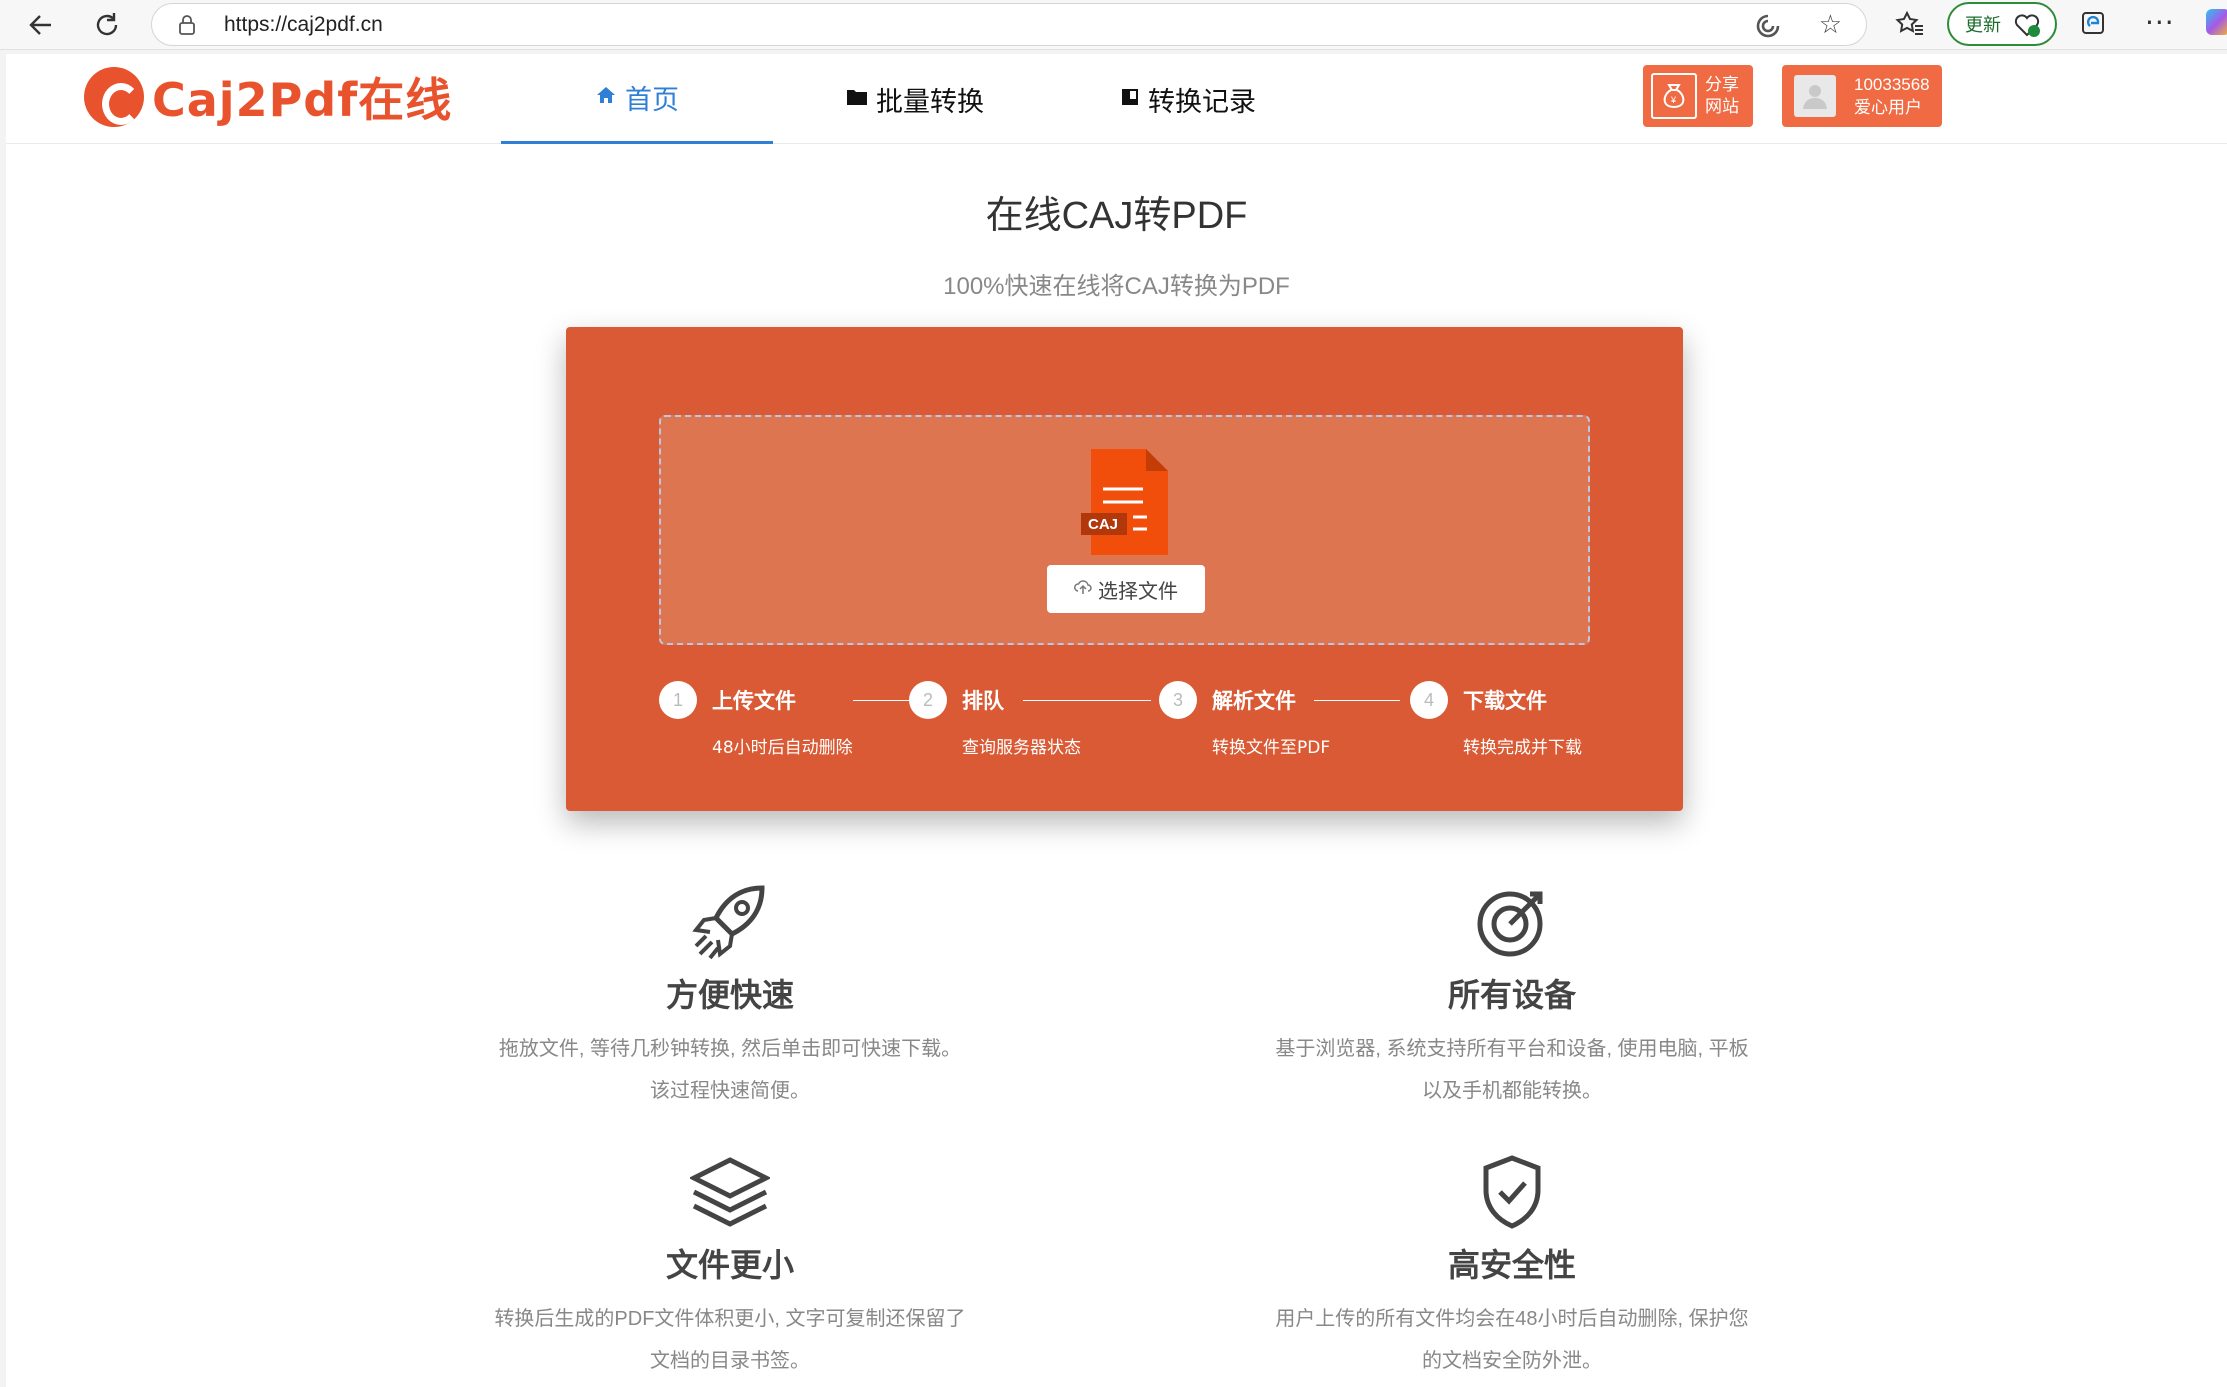 The image size is (2227, 1387). Describe the element at coordinates (1698, 96) in the screenshot. I see `share-site-button: ¥ 分享网站` at that location.